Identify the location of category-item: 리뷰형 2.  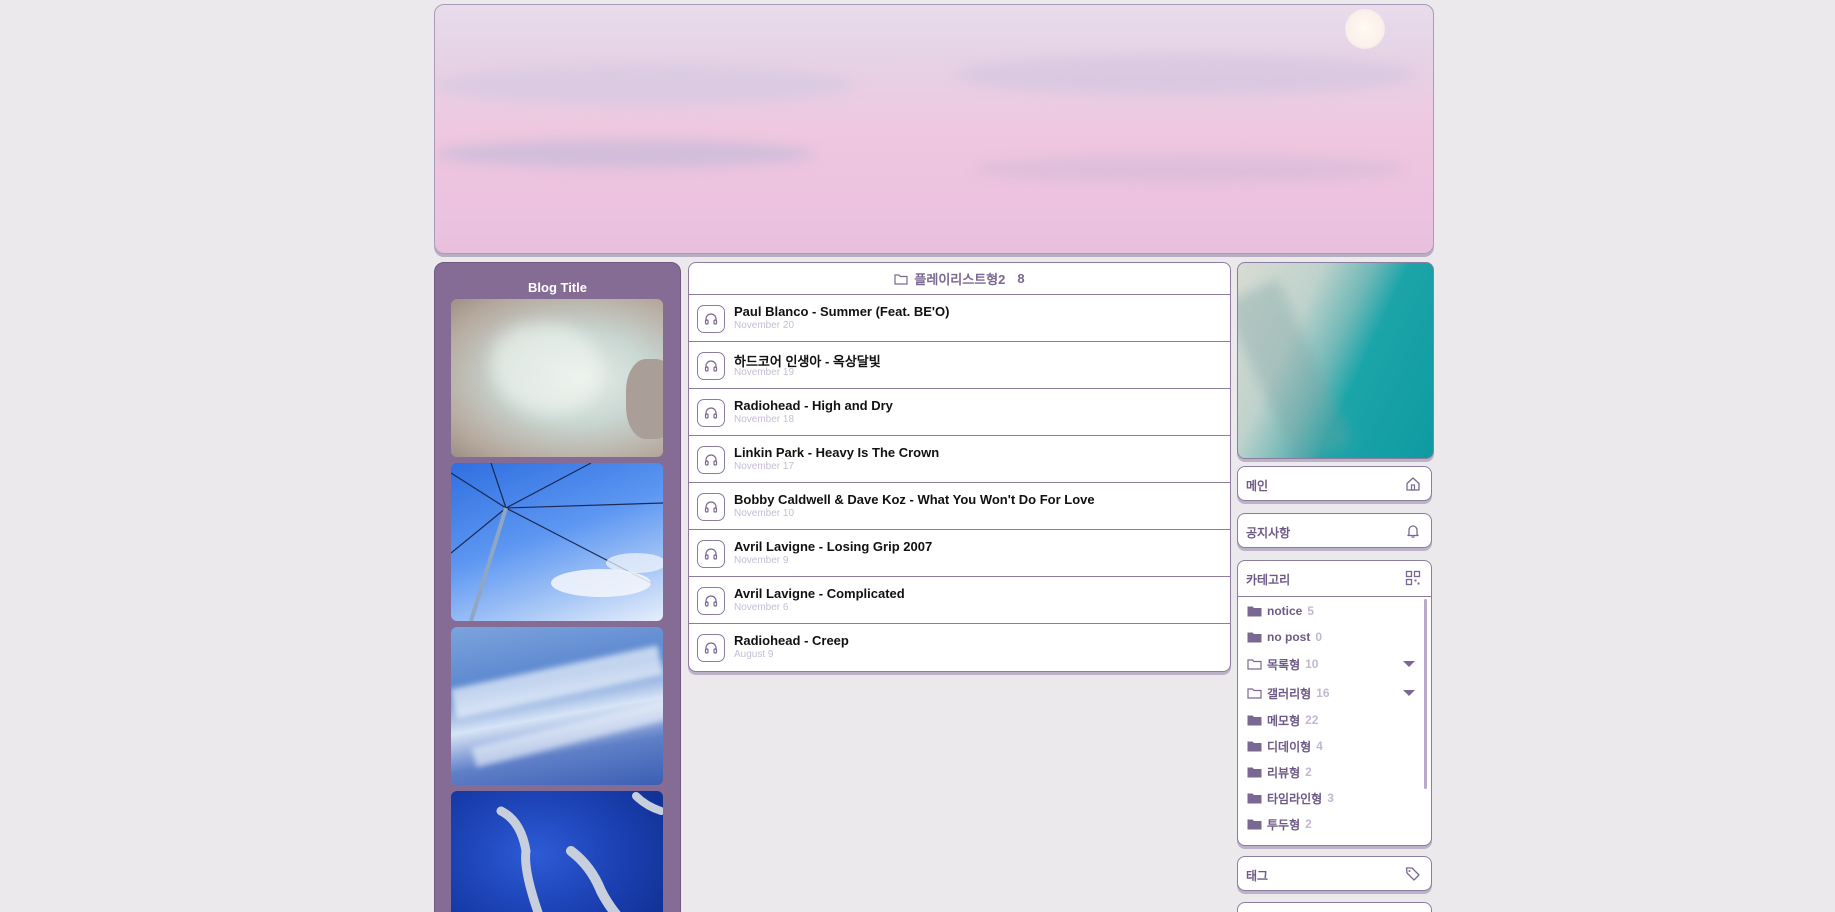
(1279, 772).